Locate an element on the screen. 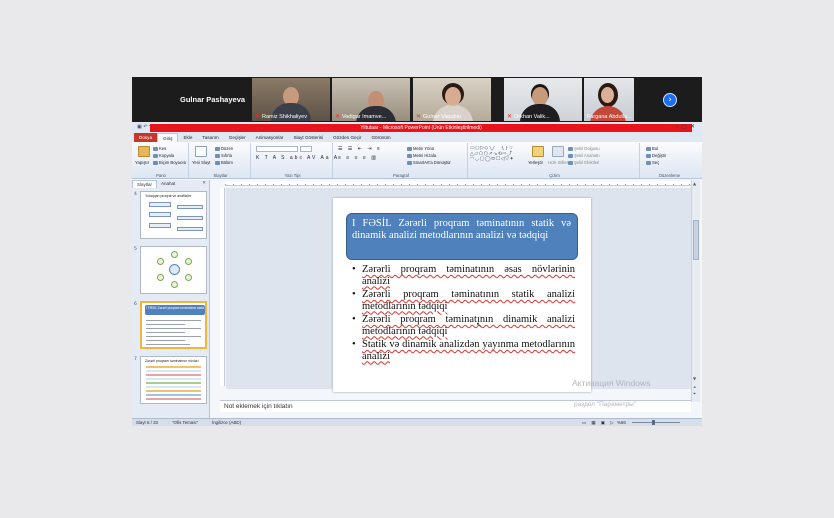 This screenshot has height=518, width=834. editing-group: Bul Değiştir Seç Düzenleme is located at coordinates (669, 160).